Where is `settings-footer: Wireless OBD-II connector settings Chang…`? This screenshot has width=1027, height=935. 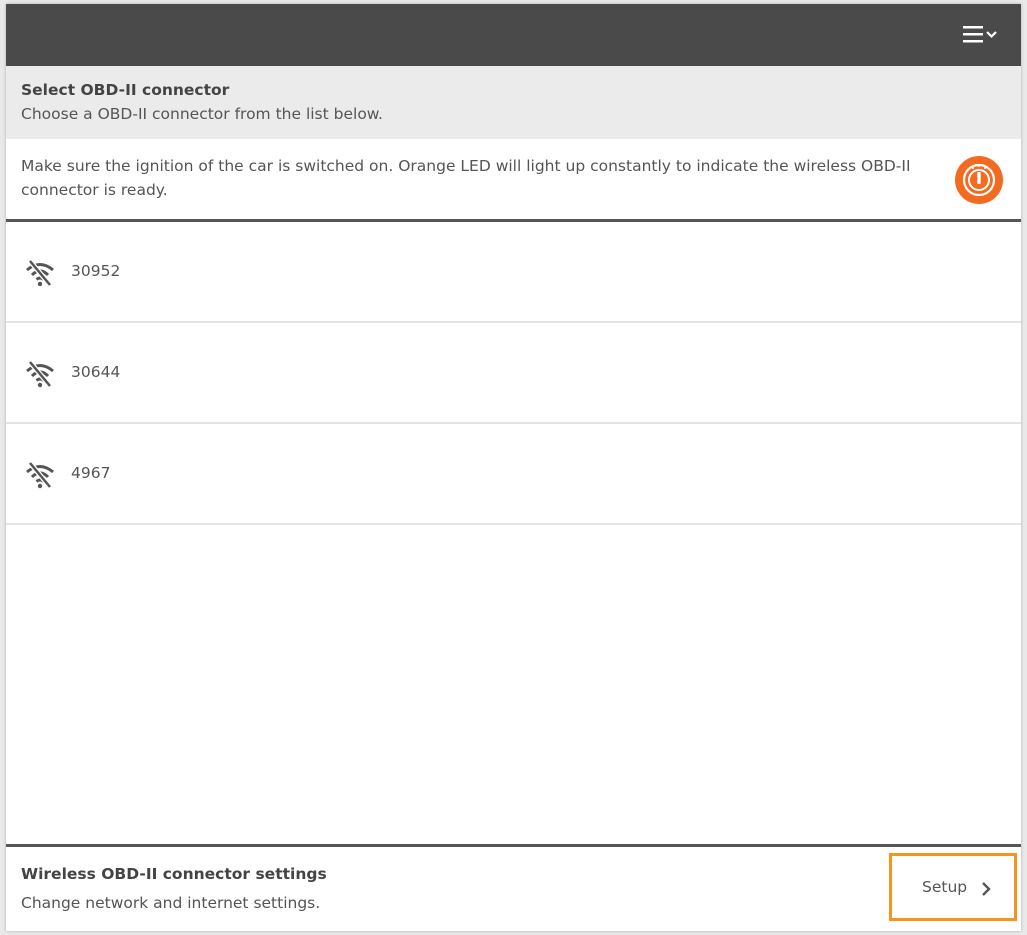
settings-footer: Wireless OBD-II connector settings Chang… is located at coordinates (513, 887).